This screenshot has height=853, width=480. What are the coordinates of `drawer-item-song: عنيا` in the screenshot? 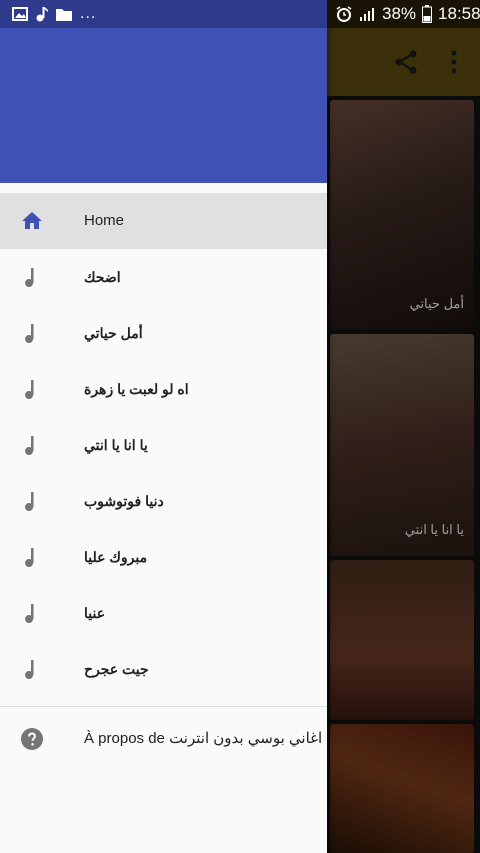 It's located at (163, 613).